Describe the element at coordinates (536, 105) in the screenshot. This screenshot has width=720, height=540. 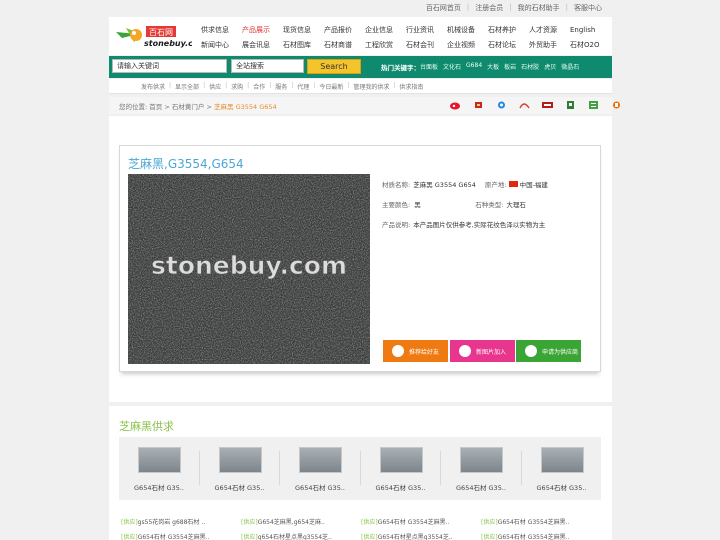
I see `share-icons` at that location.